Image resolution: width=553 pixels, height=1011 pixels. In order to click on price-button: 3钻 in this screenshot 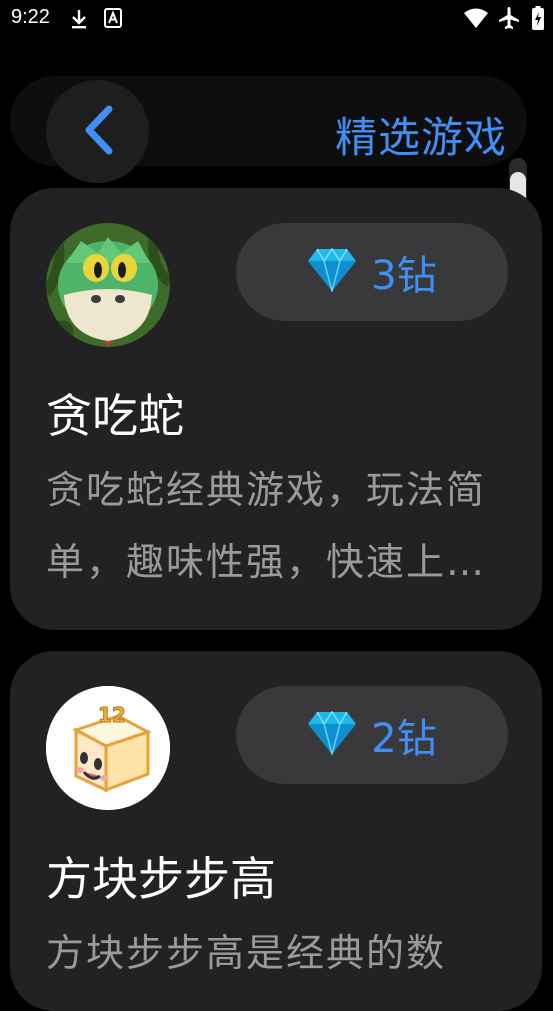, I will do `click(372, 272)`.